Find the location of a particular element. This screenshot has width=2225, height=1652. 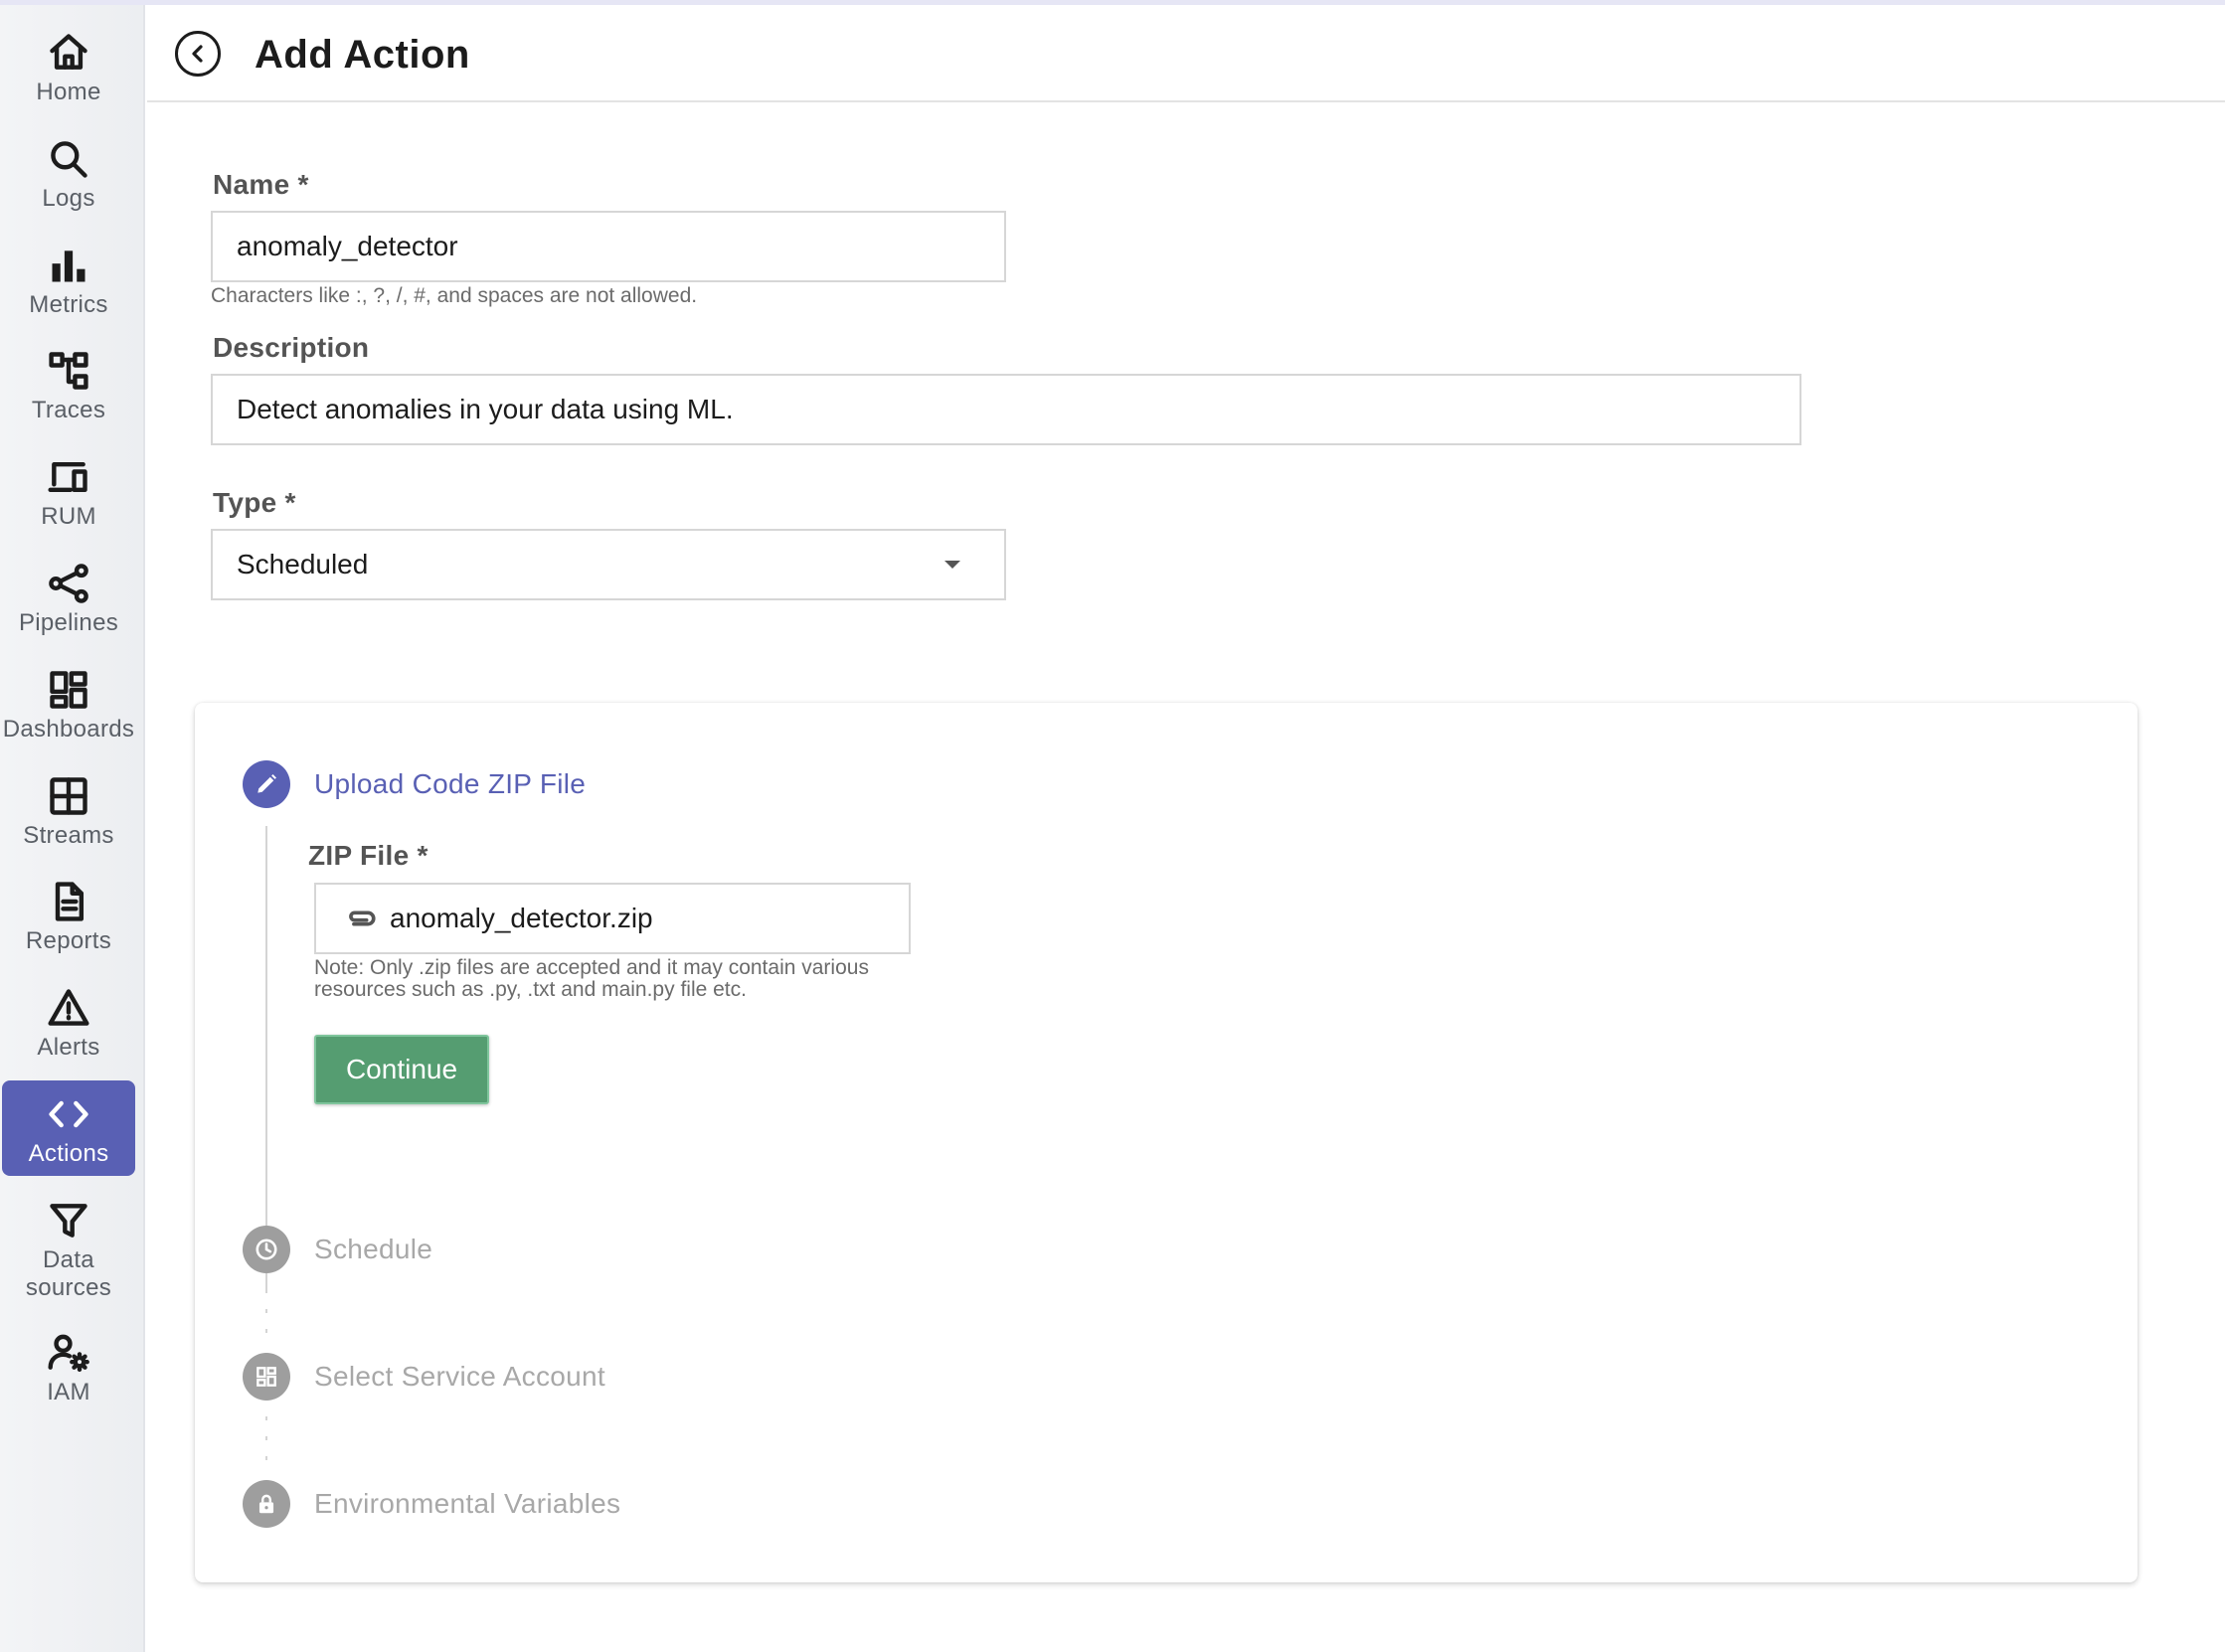

sidebar-item-reports: Reports is located at coordinates (69, 915).